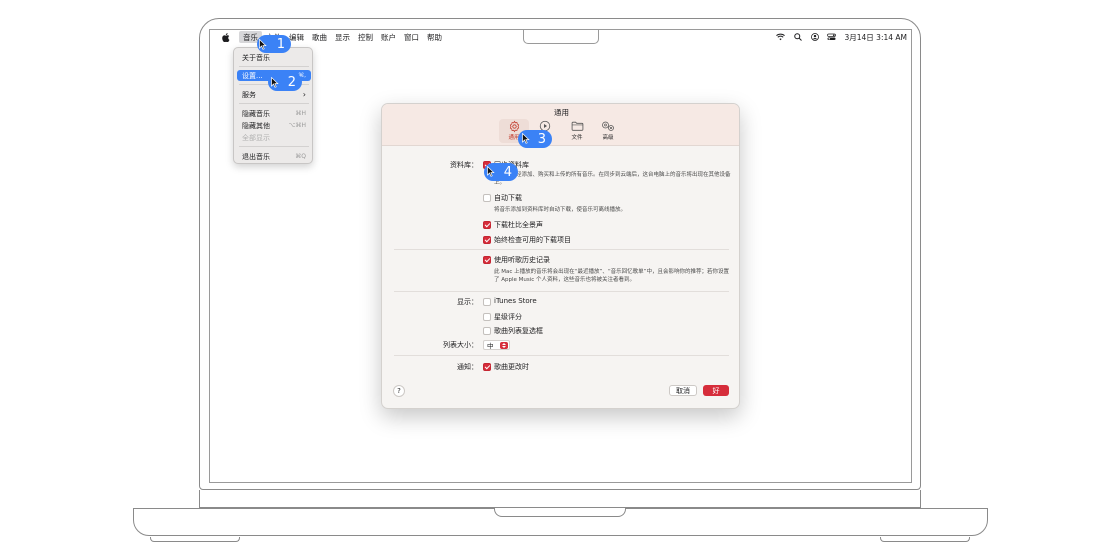 Image resolution: width=1120 pixels, height=560 pixels. I want to click on song-changes-label: 歌曲更改时, so click(511, 367).